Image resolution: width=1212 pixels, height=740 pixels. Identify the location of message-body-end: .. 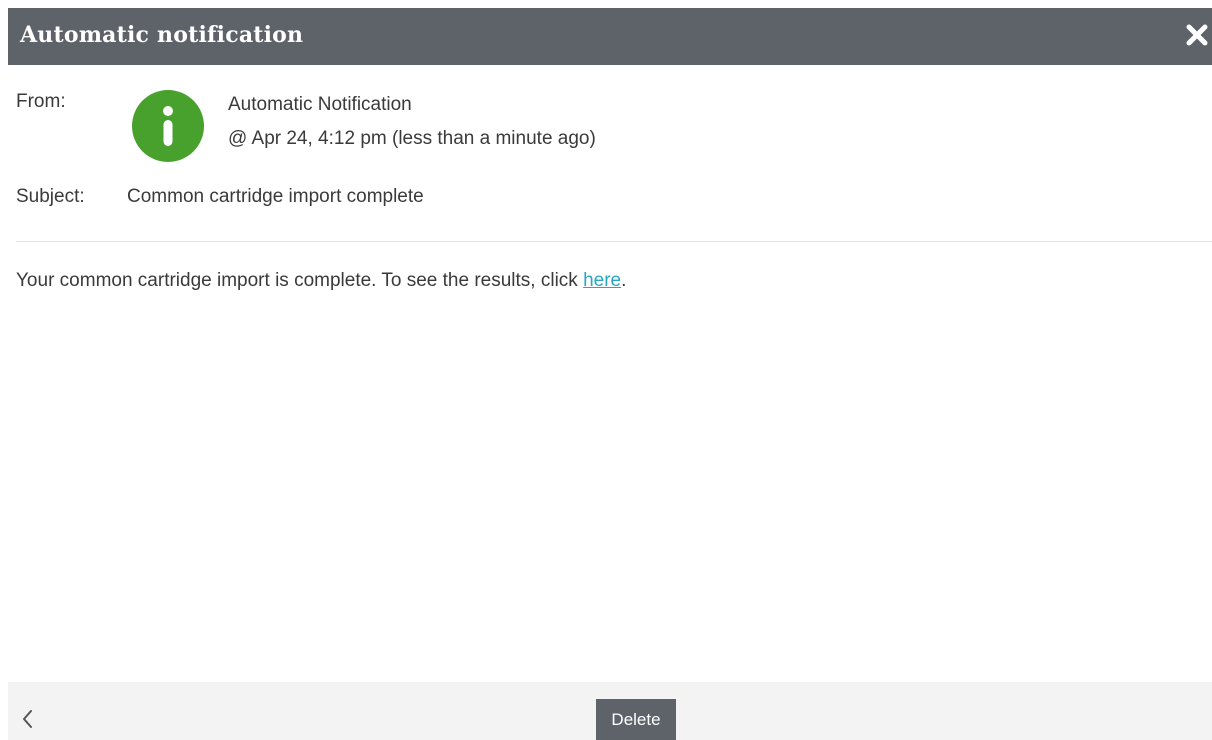
(624, 280).